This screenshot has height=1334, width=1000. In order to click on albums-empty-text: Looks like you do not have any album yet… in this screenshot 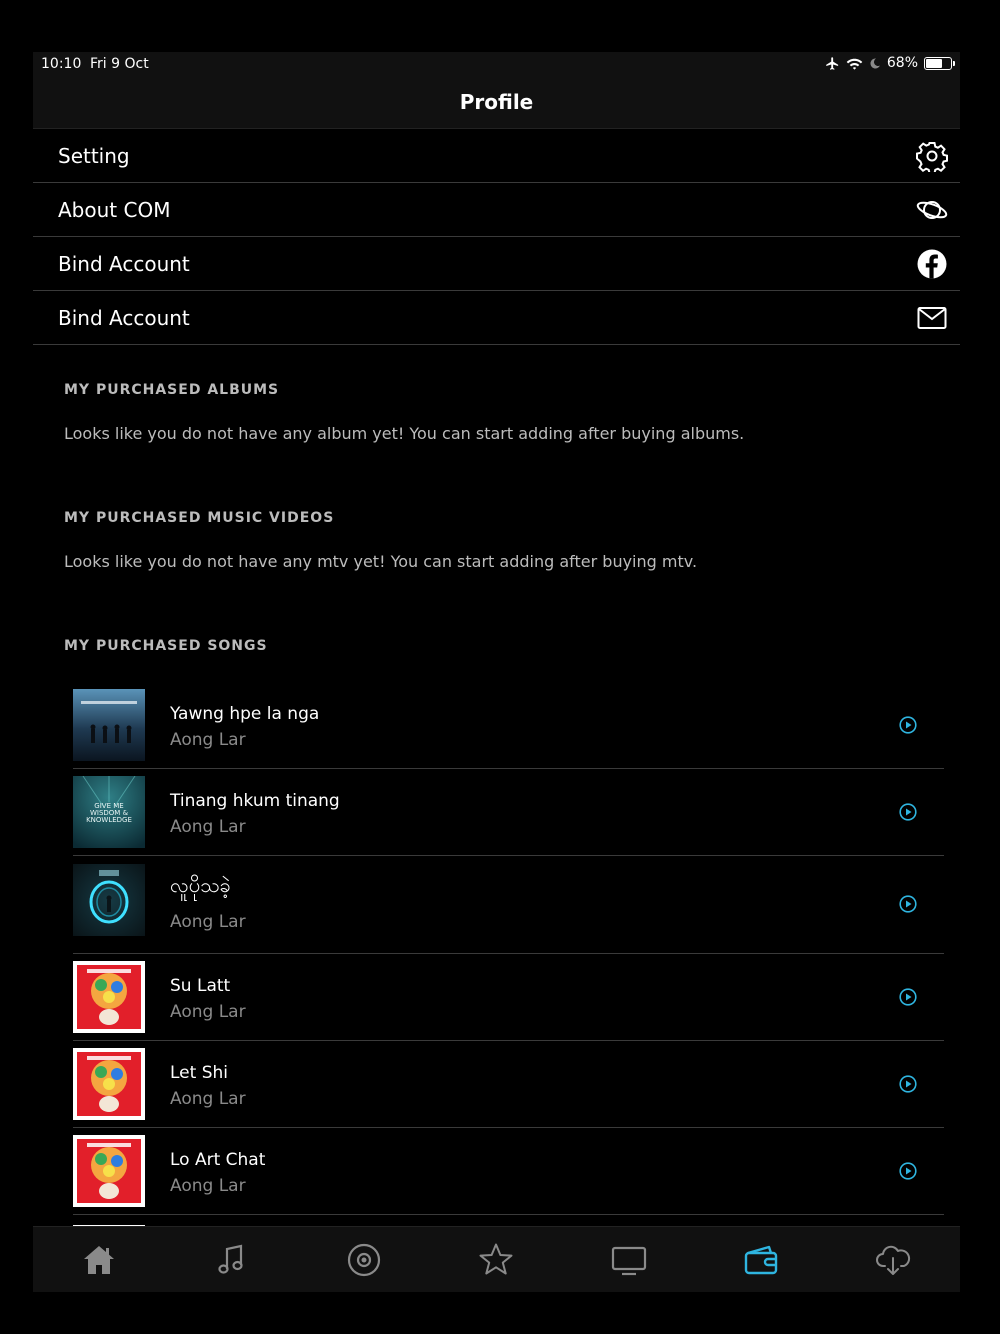, I will do `click(404, 433)`.